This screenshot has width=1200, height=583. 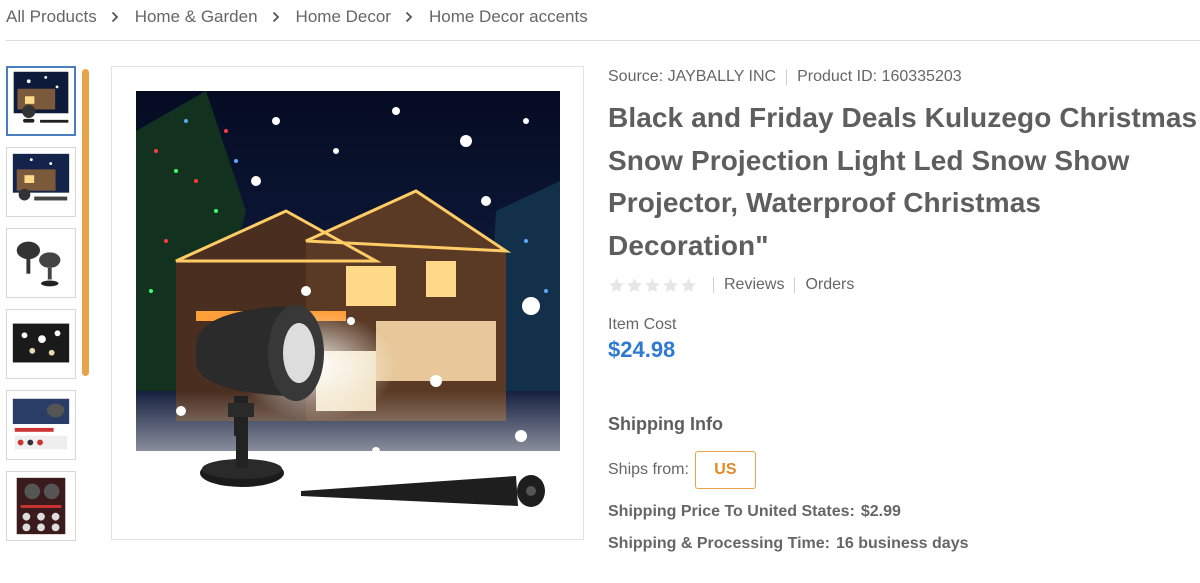 What do you see at coordinates (665, 424) in the screenshot?
I see `shipping-info-heading: Shipping Info` at bounding box center [665, 424].